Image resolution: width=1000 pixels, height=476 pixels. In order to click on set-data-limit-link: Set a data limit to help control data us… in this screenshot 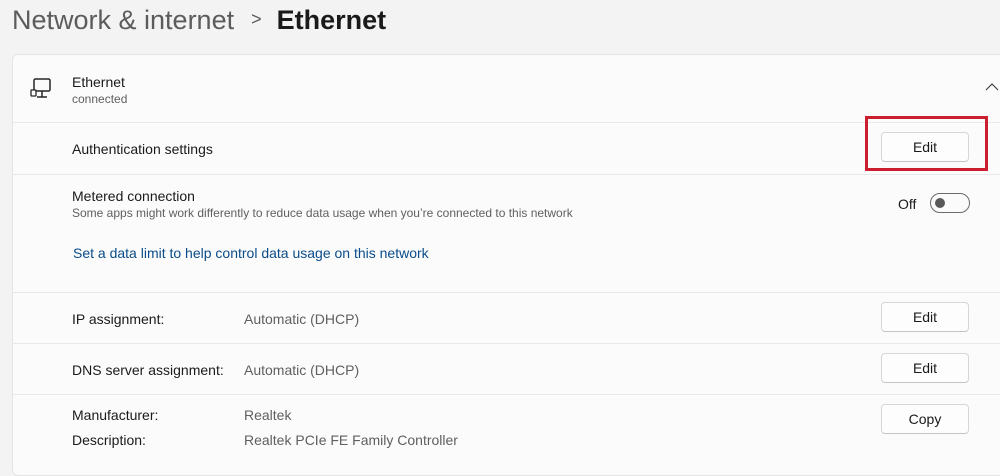, I will do `click(251, 253)`.